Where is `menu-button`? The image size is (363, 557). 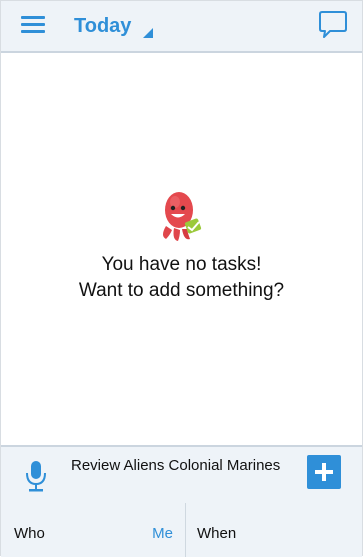
menu-button is located at coordinates (33, 25).